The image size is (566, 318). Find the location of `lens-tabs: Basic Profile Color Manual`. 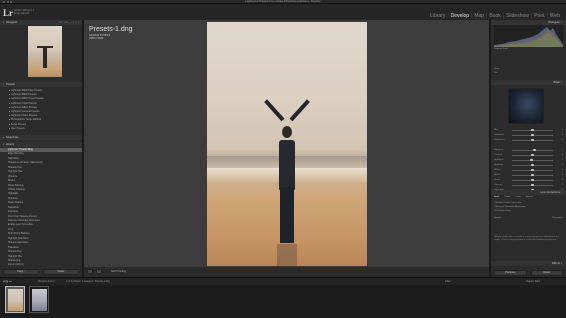

lens-tabs: Basic Profile Color Manual is located at coordinates (528, 198).